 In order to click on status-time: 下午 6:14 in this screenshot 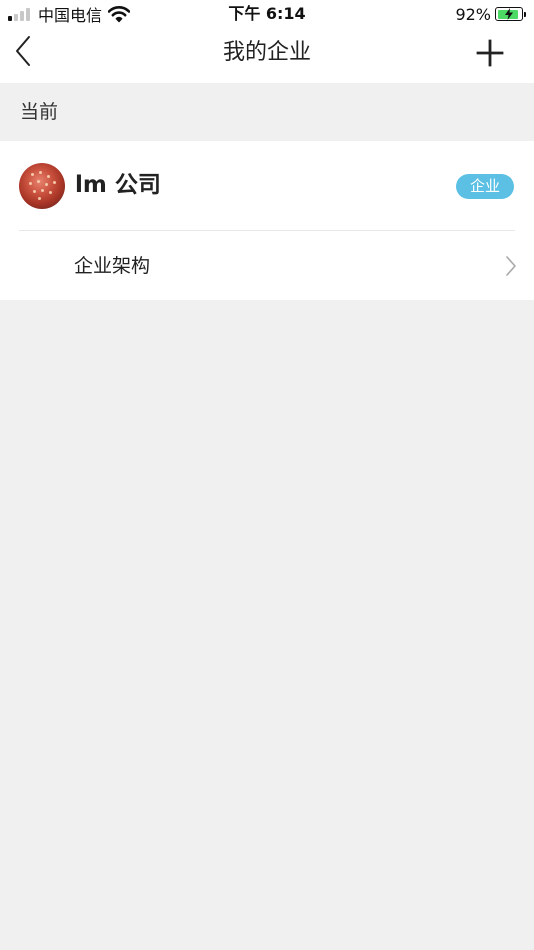, I will do `click(267, 13)`.